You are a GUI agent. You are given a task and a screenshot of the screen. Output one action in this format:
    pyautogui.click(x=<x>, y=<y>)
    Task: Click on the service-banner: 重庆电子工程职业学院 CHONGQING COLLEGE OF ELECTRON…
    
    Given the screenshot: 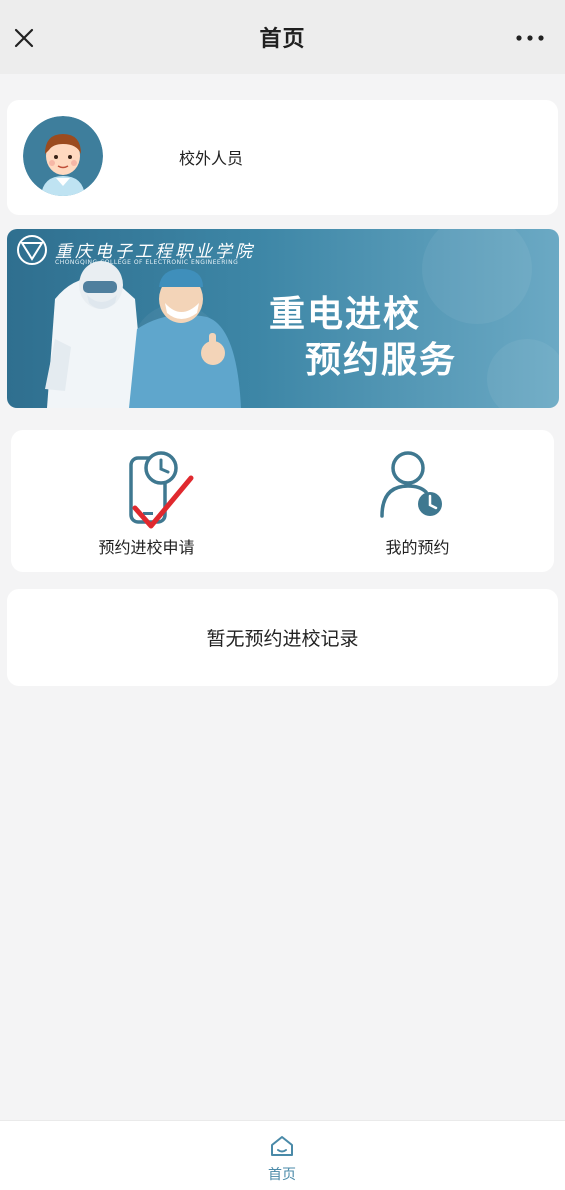 What is the action you would take?
    pyautogui.click(x=283, y=318)
    